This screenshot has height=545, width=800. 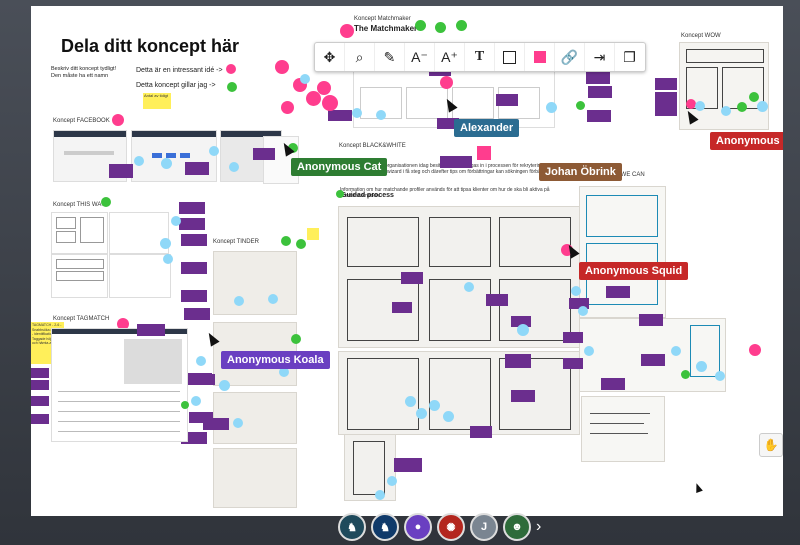 What do you see at coordinates (157, 101) in the screenshot?
I see `sticky-note-yellow: Antal av tidigt` at bounding box center [157, 101].